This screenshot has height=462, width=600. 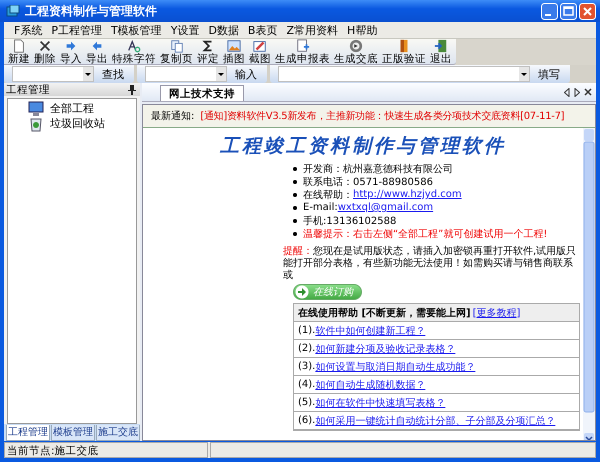 I want to click on toolbar-button: 生成申报表, so click(x=302, y=52).